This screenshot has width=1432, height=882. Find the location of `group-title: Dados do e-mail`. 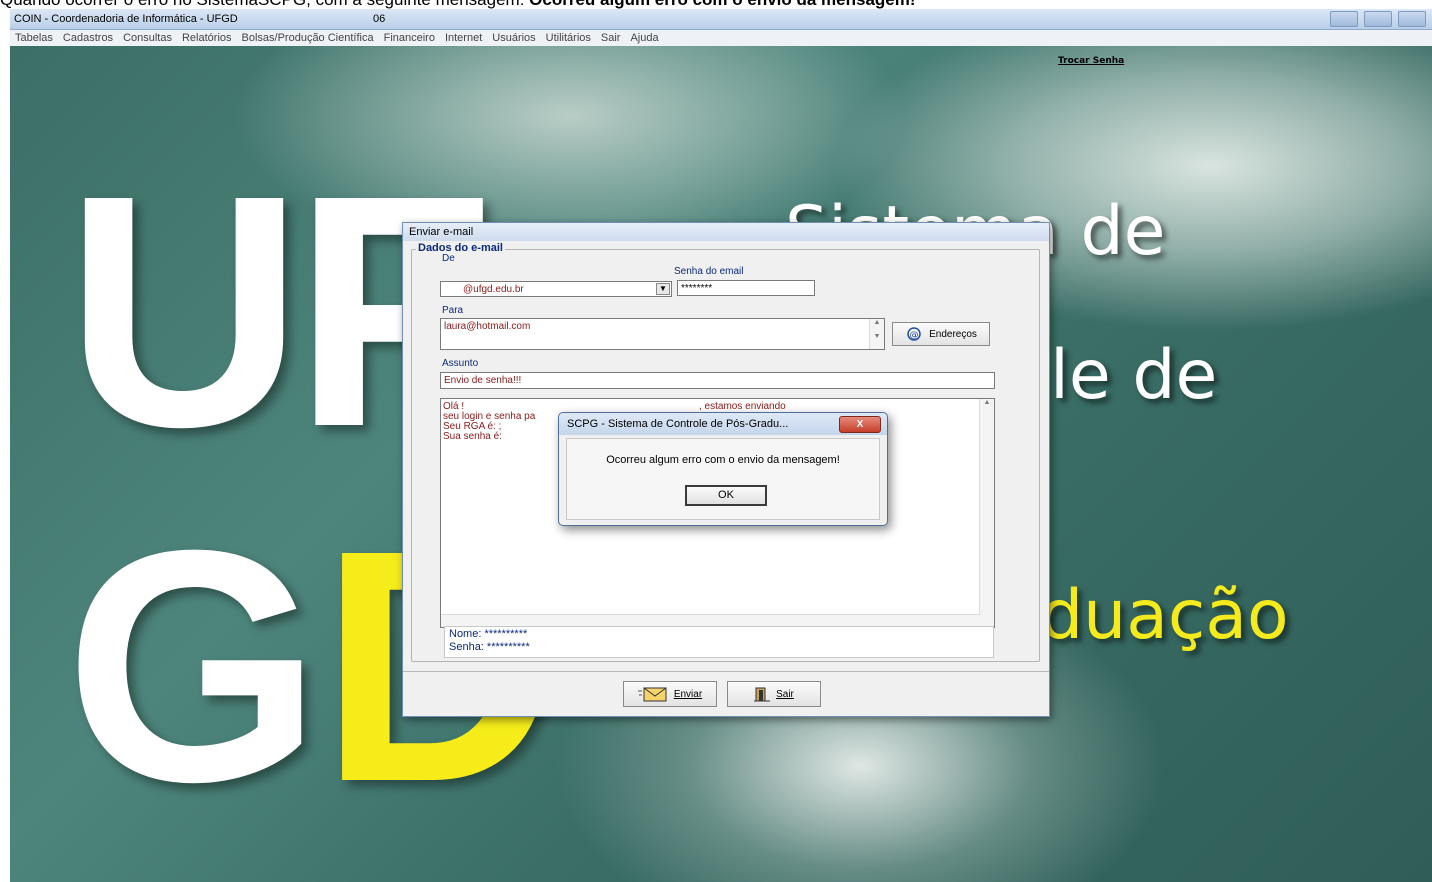

group-title: Dados do e-mail is located at coordinates (460, 248).